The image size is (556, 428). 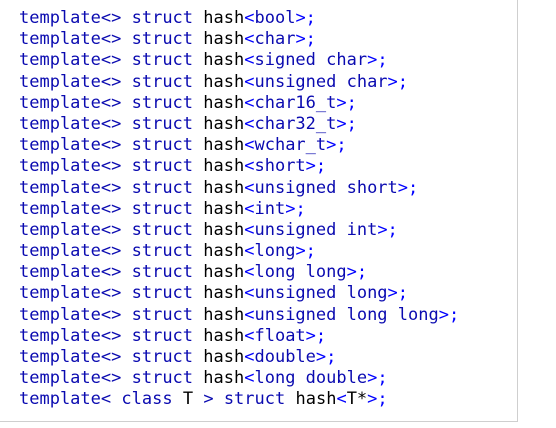 I want to click on template-argument-type: char, so click(x=275, y=39).